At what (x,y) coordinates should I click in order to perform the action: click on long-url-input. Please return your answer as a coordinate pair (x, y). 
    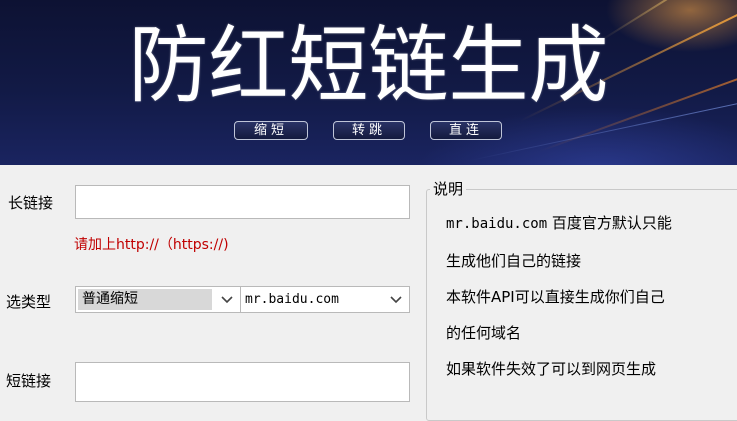
    Looking at the image, I should click on (242, 202).